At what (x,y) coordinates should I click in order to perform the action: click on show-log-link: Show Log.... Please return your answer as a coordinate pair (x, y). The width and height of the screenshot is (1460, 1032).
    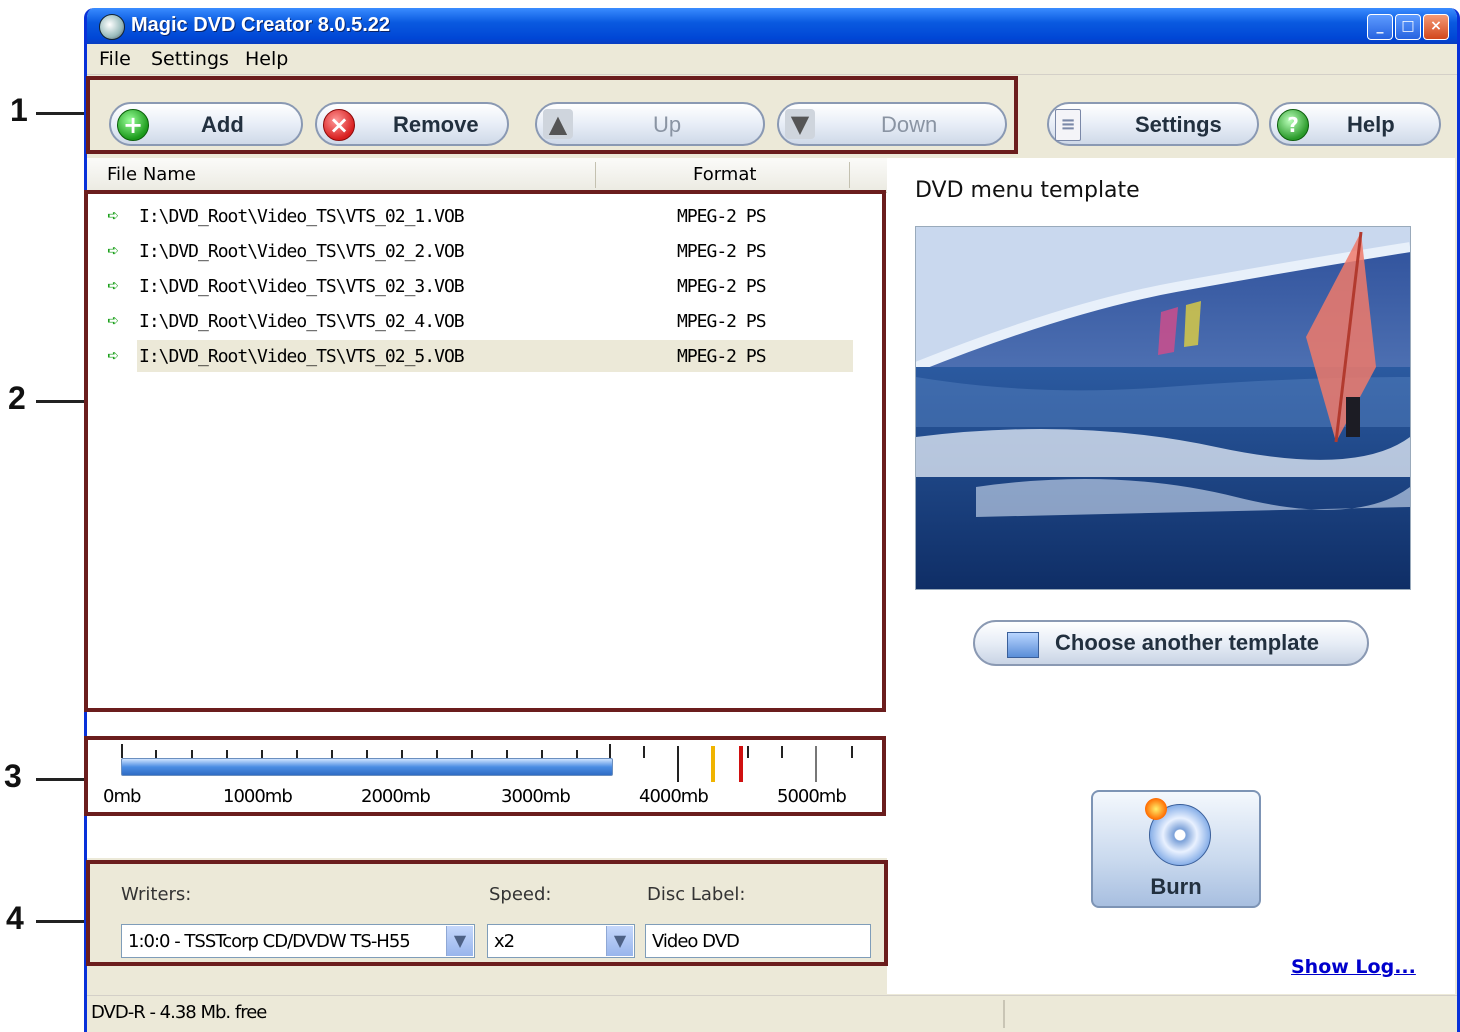
    Looking at the image, I should click on (1353, 967).